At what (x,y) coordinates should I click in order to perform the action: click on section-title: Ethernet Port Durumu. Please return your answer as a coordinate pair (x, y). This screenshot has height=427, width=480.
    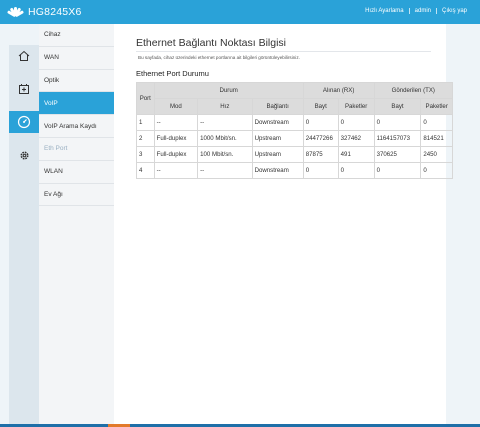
    Looking at the image, I should click on (172, 73).